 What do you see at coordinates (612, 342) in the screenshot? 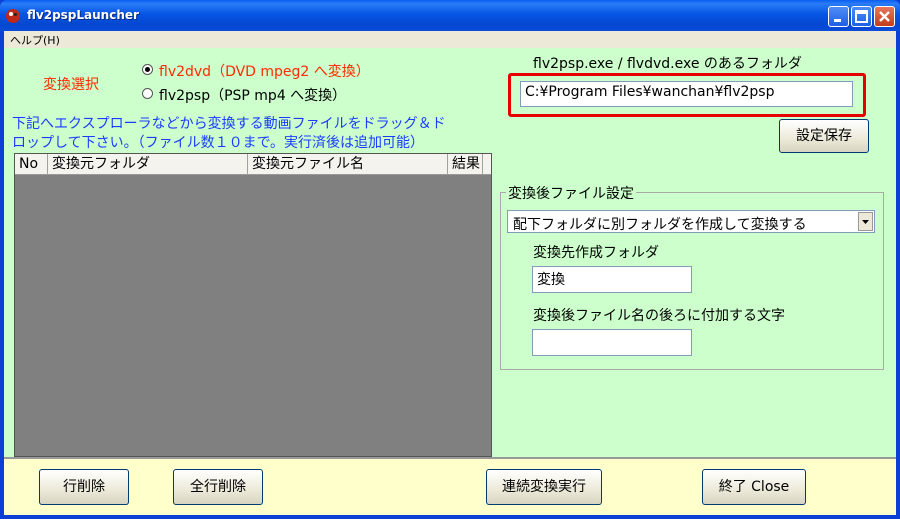
I see `suffix-input` at bounding box center [612, 342].